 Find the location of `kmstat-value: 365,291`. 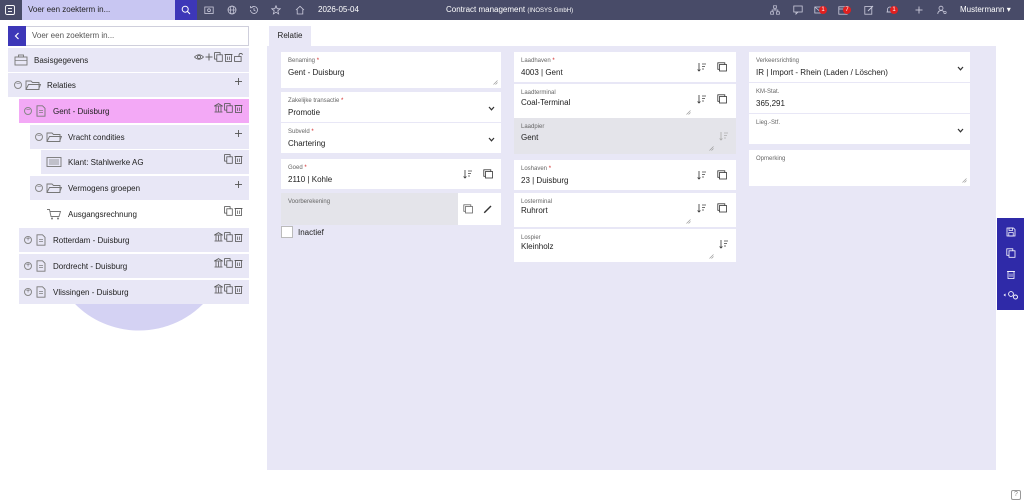

kmstat-value: 365,291 is located at coordinates (770, 103).